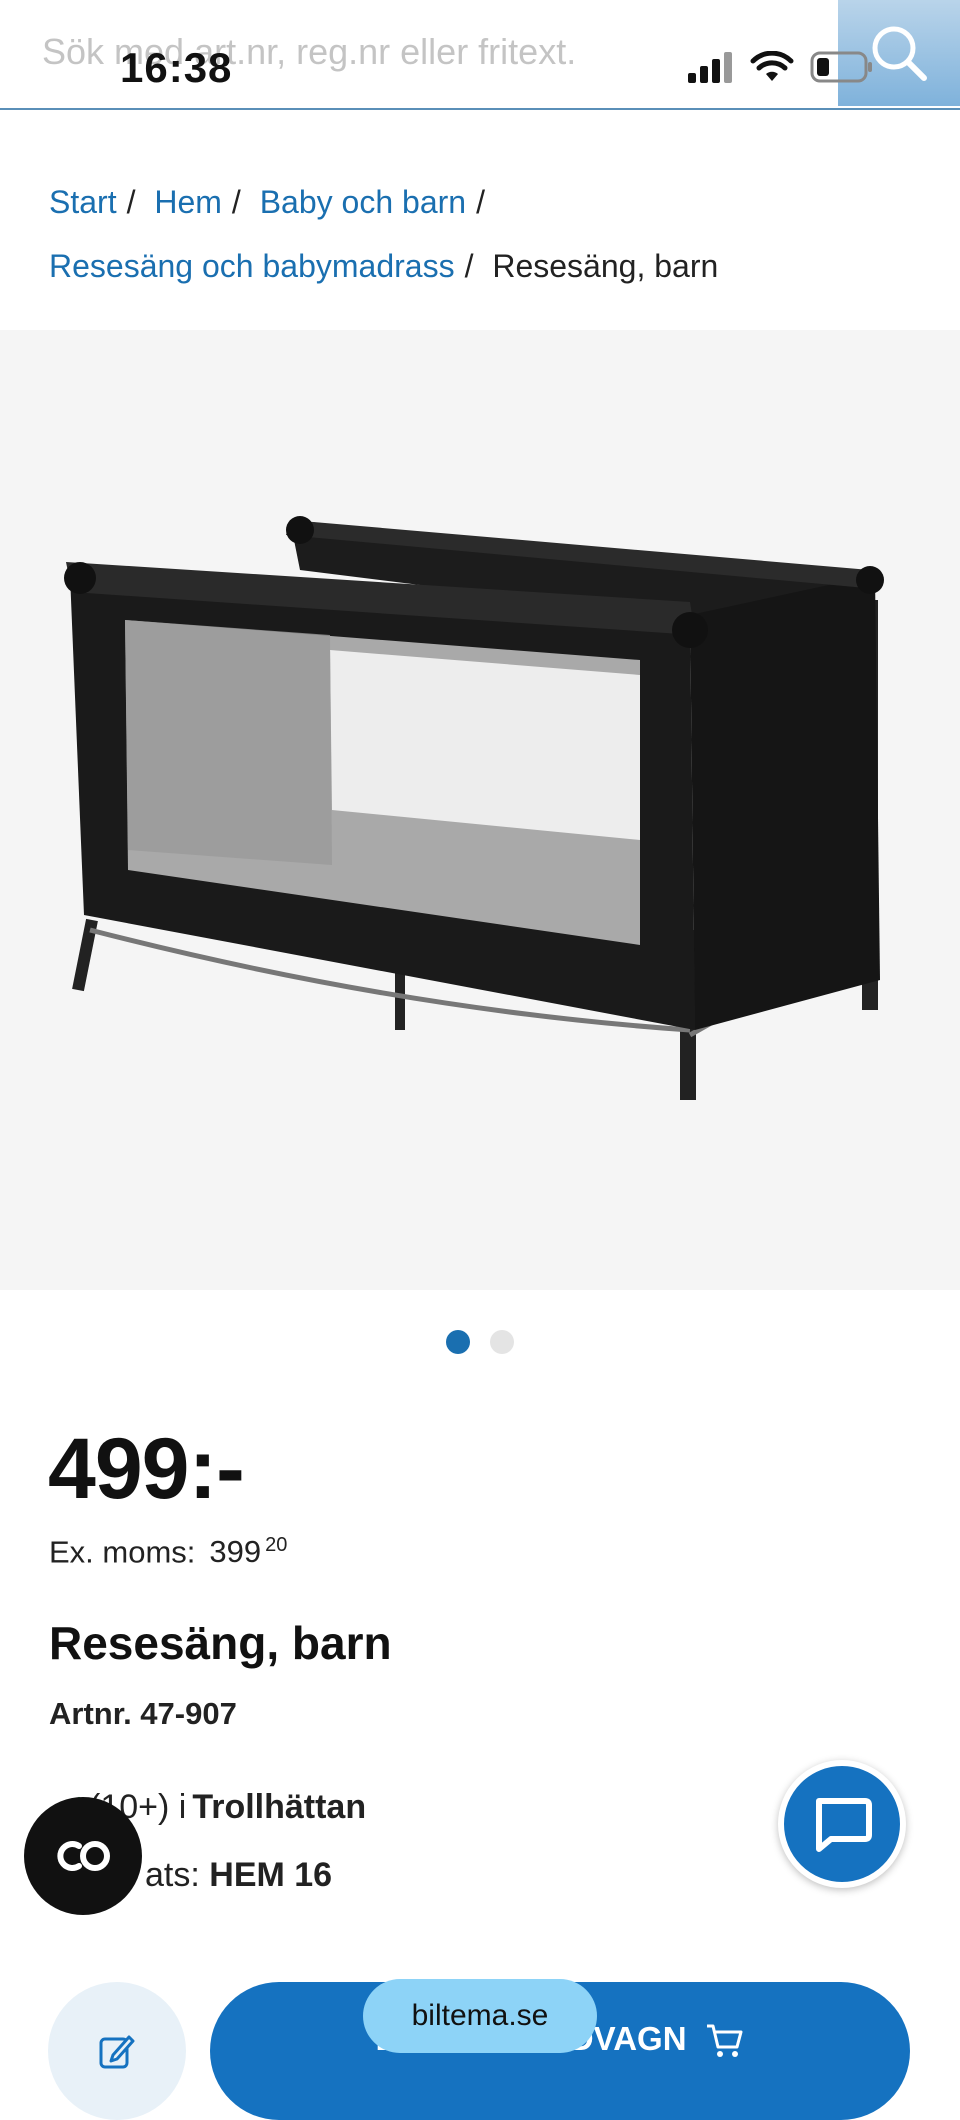 The height and width of the screenshot is (2120, 960). What do you see at coordinates (252, 266) in the screenshot?
I see `breadcrumb-link-resesang-och-babymadrass: Resesäng och babymadrass` at bounding box center [252, 266].